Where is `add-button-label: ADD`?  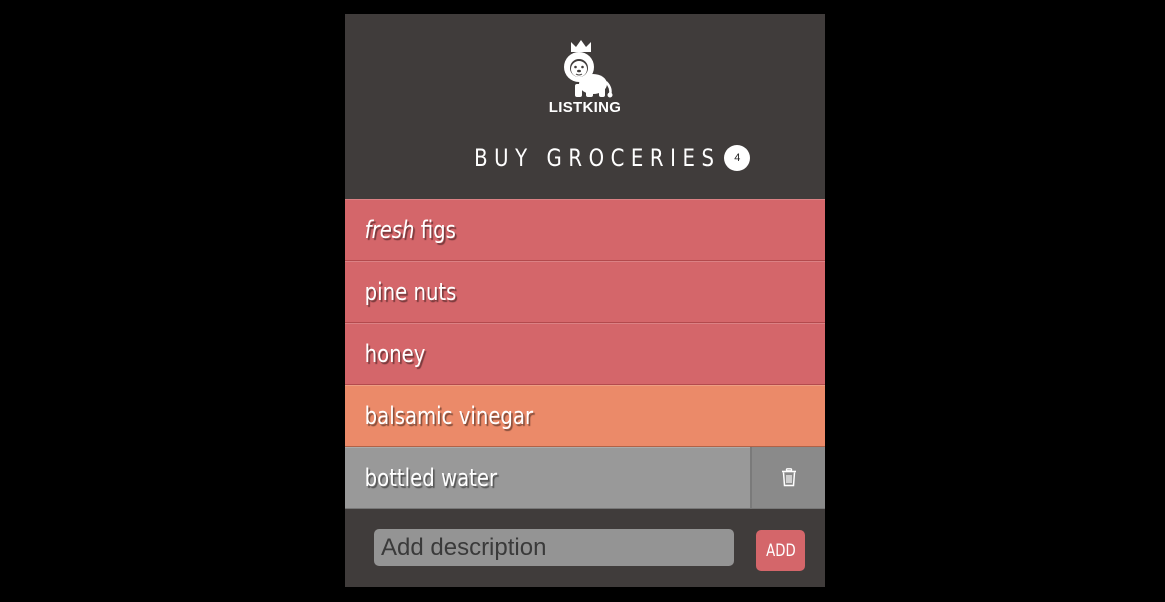 add-button-label: ADD is located at coordinates (780, 550).